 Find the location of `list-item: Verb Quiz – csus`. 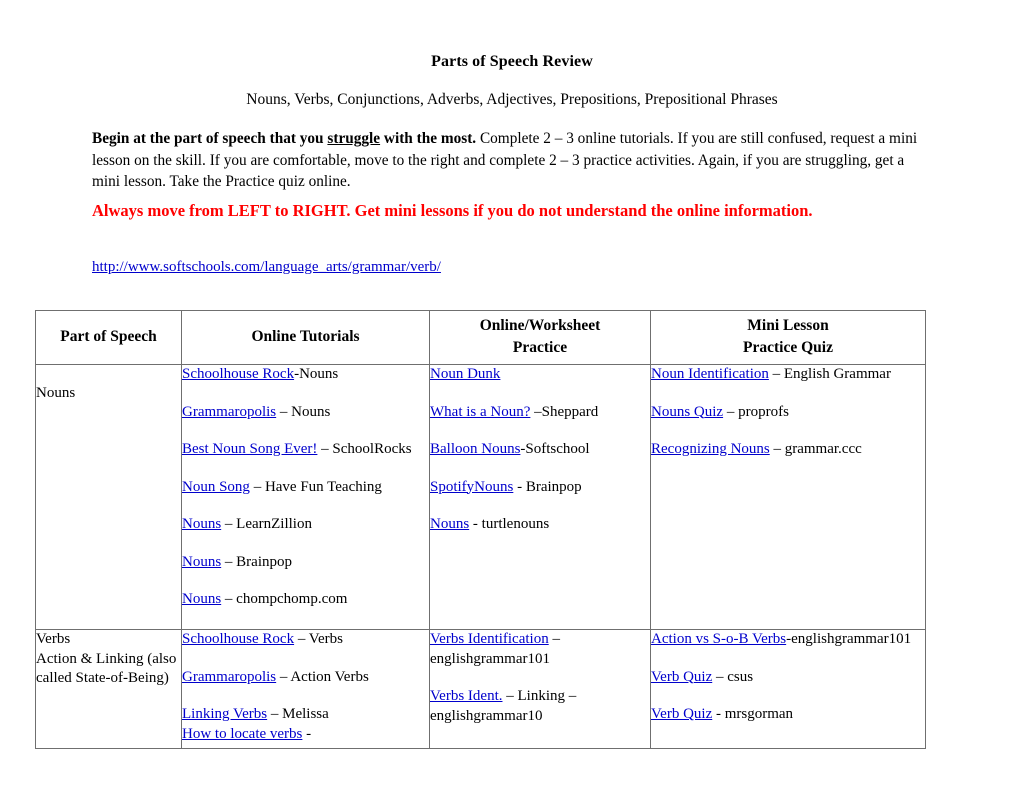

list-item: Verb Quiz – csus is located at coordinates (788, 678).